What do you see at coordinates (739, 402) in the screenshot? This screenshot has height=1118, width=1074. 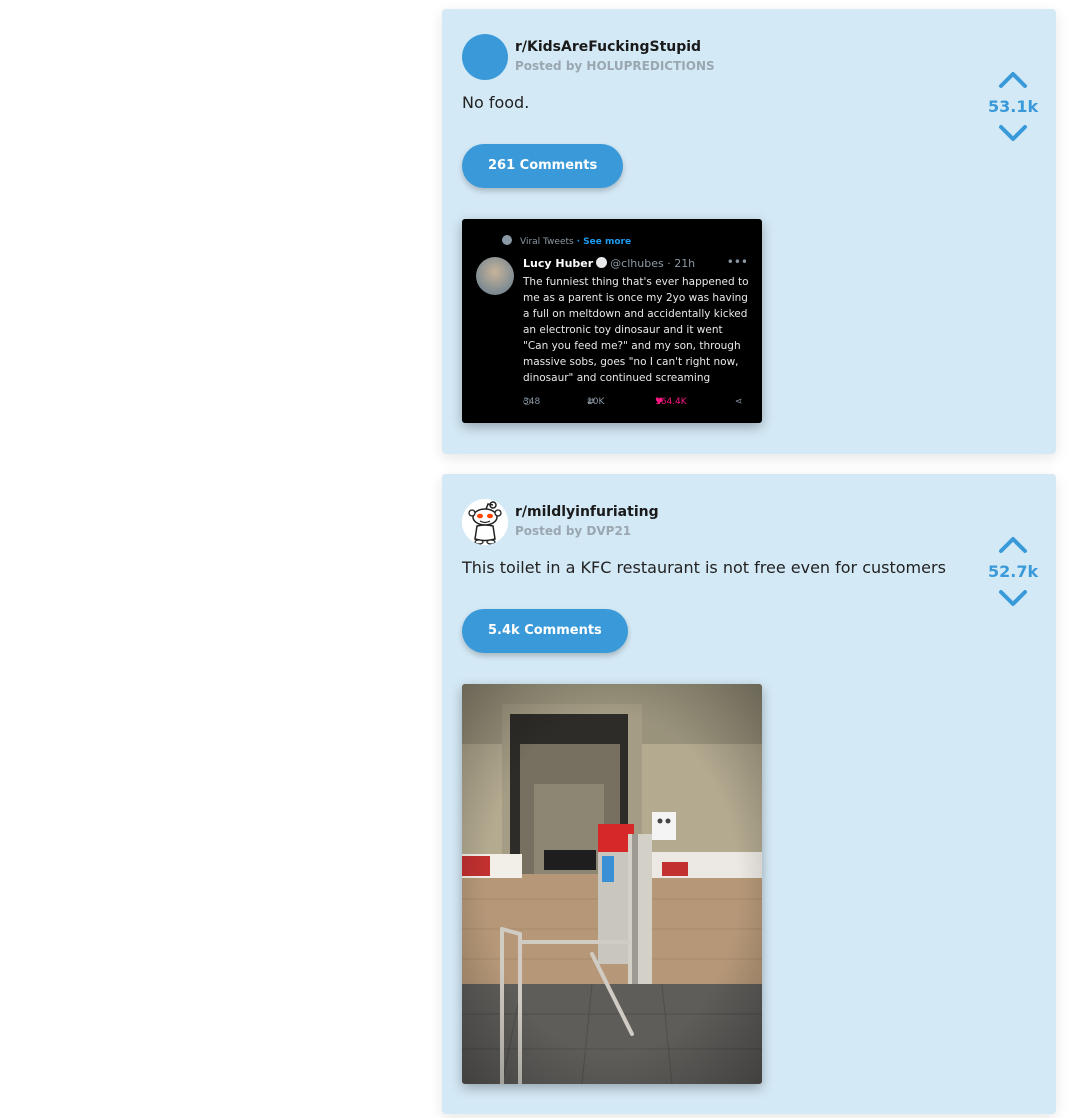 I see `share-icon: ⋖` at bounding box center [739, 402].